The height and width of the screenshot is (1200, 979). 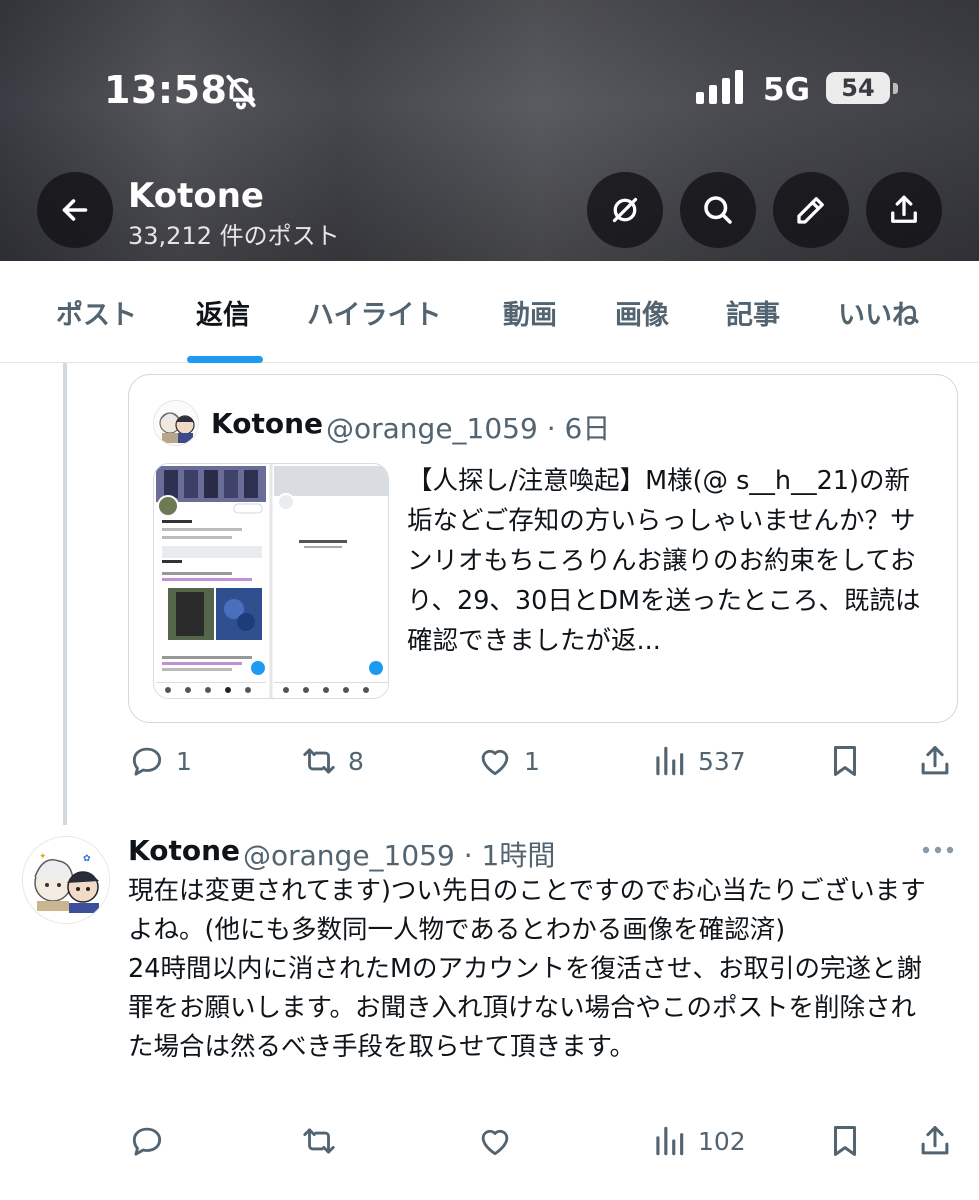 I want to click on share-button, so click(x=904, y=210).